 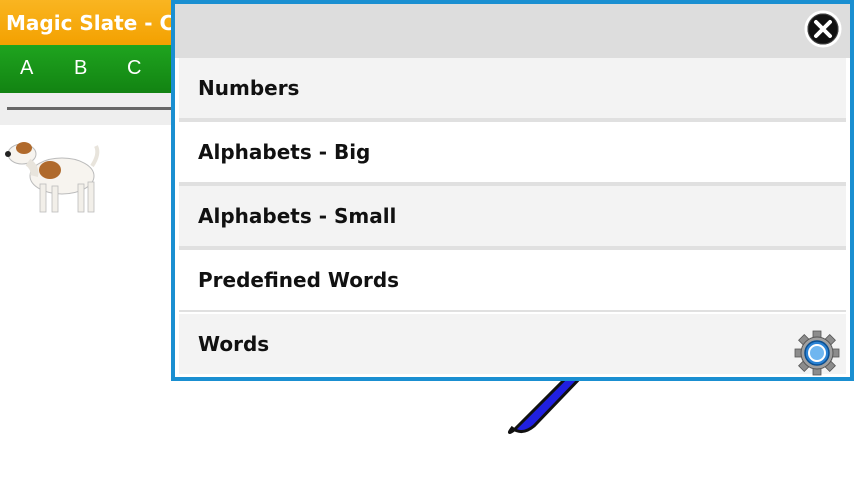 I want to click on close-icon, so click(x=823, y=29).